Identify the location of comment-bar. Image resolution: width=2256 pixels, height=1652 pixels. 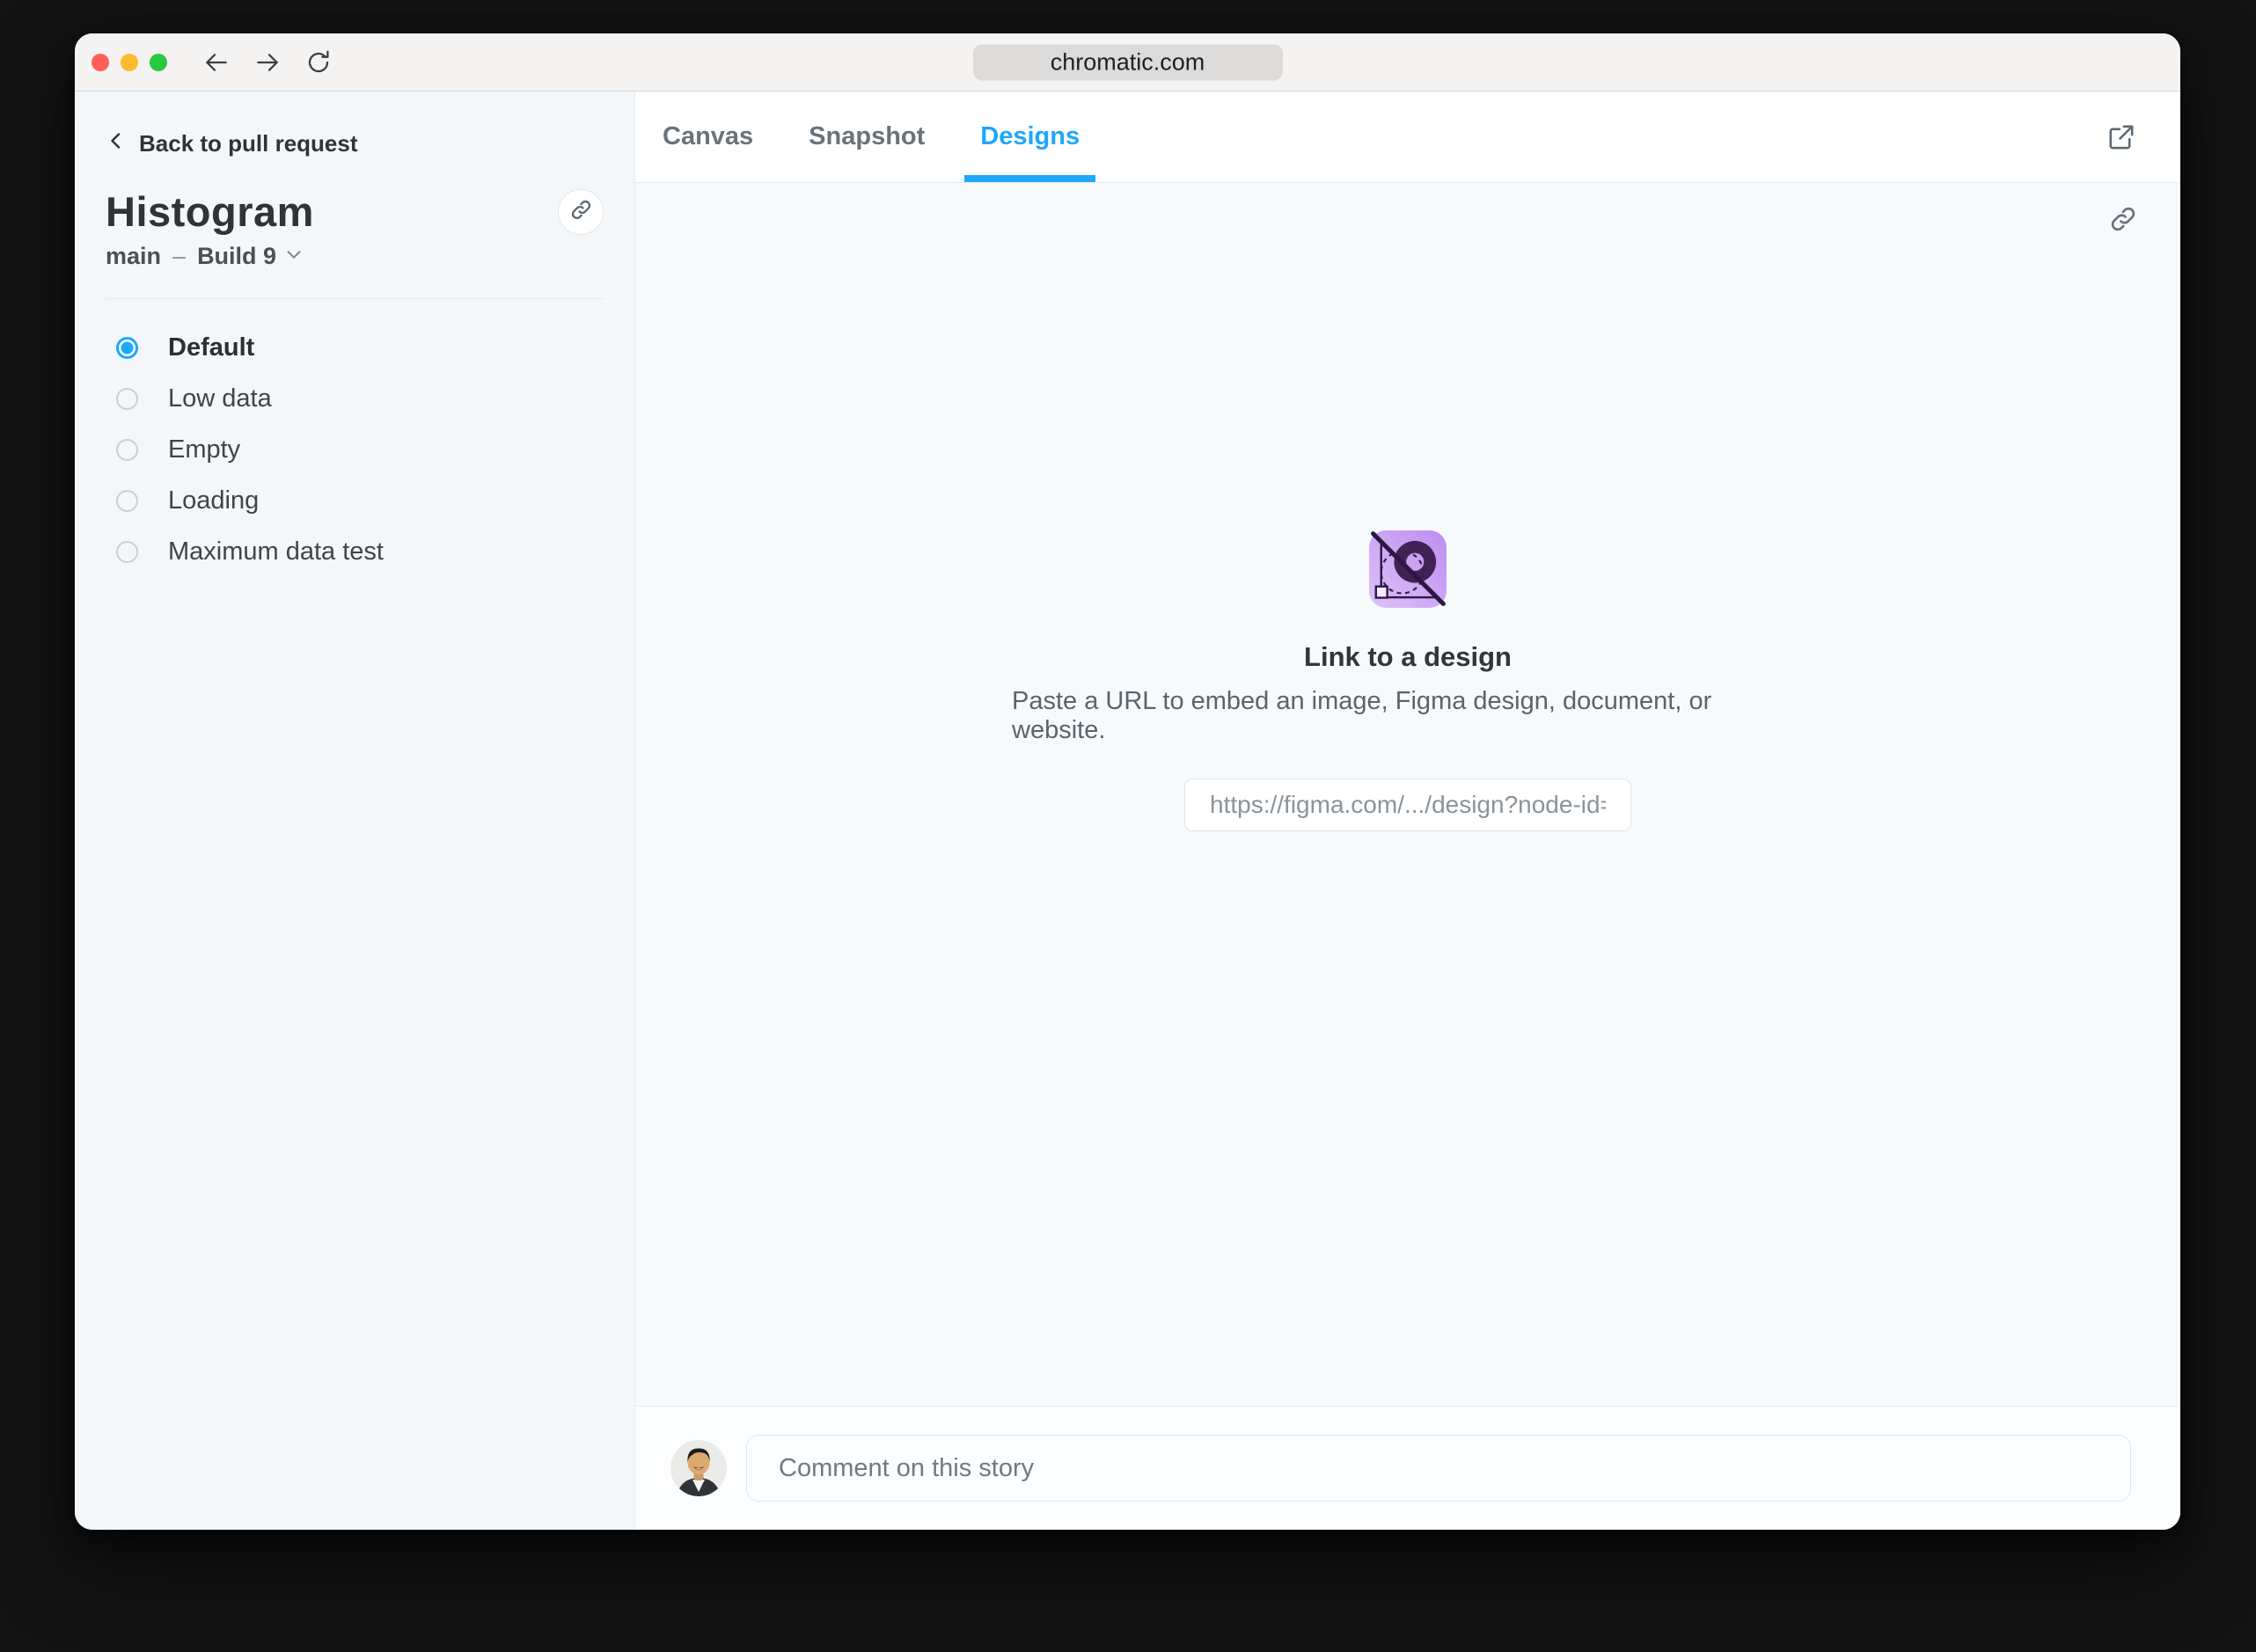
(1407, 1468).